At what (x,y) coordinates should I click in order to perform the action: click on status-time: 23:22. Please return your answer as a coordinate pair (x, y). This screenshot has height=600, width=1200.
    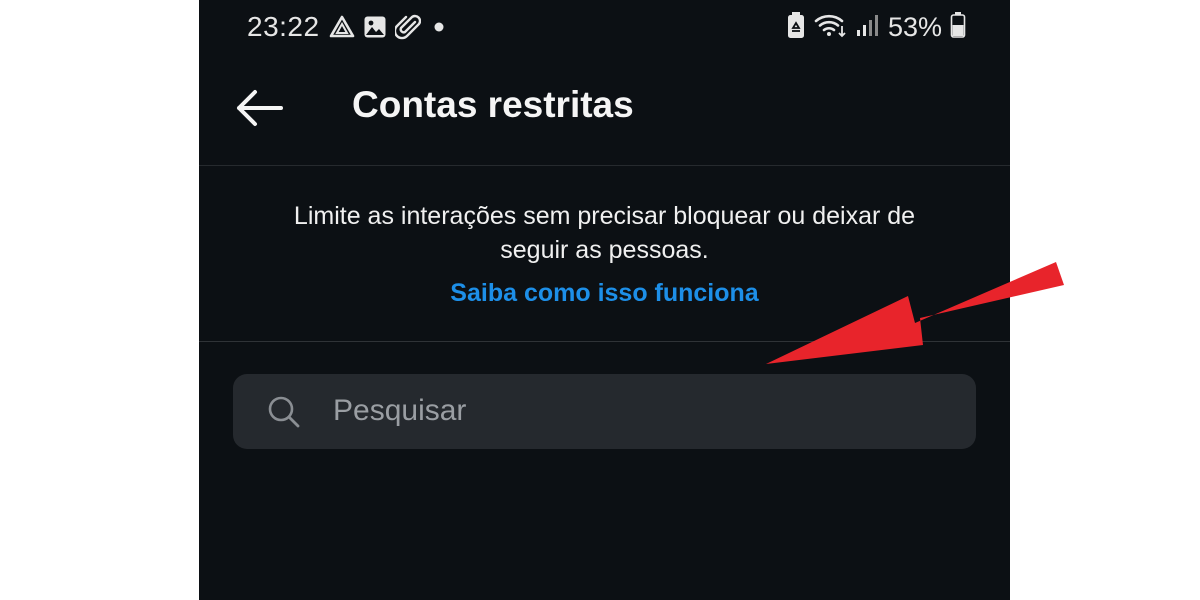
    Looking at the image, I should click on (283, 26).